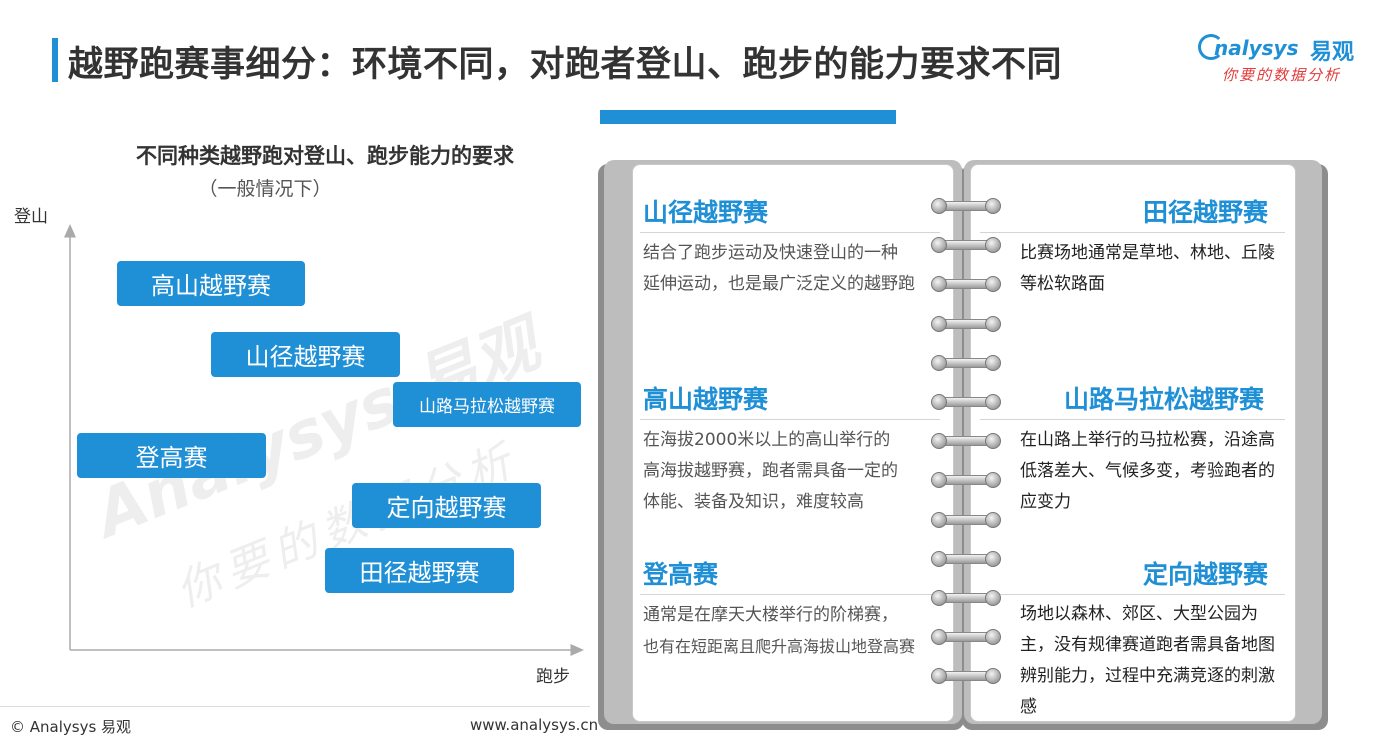  I want to click on left-heading-1: 山径越野赛, so click(706, 212).